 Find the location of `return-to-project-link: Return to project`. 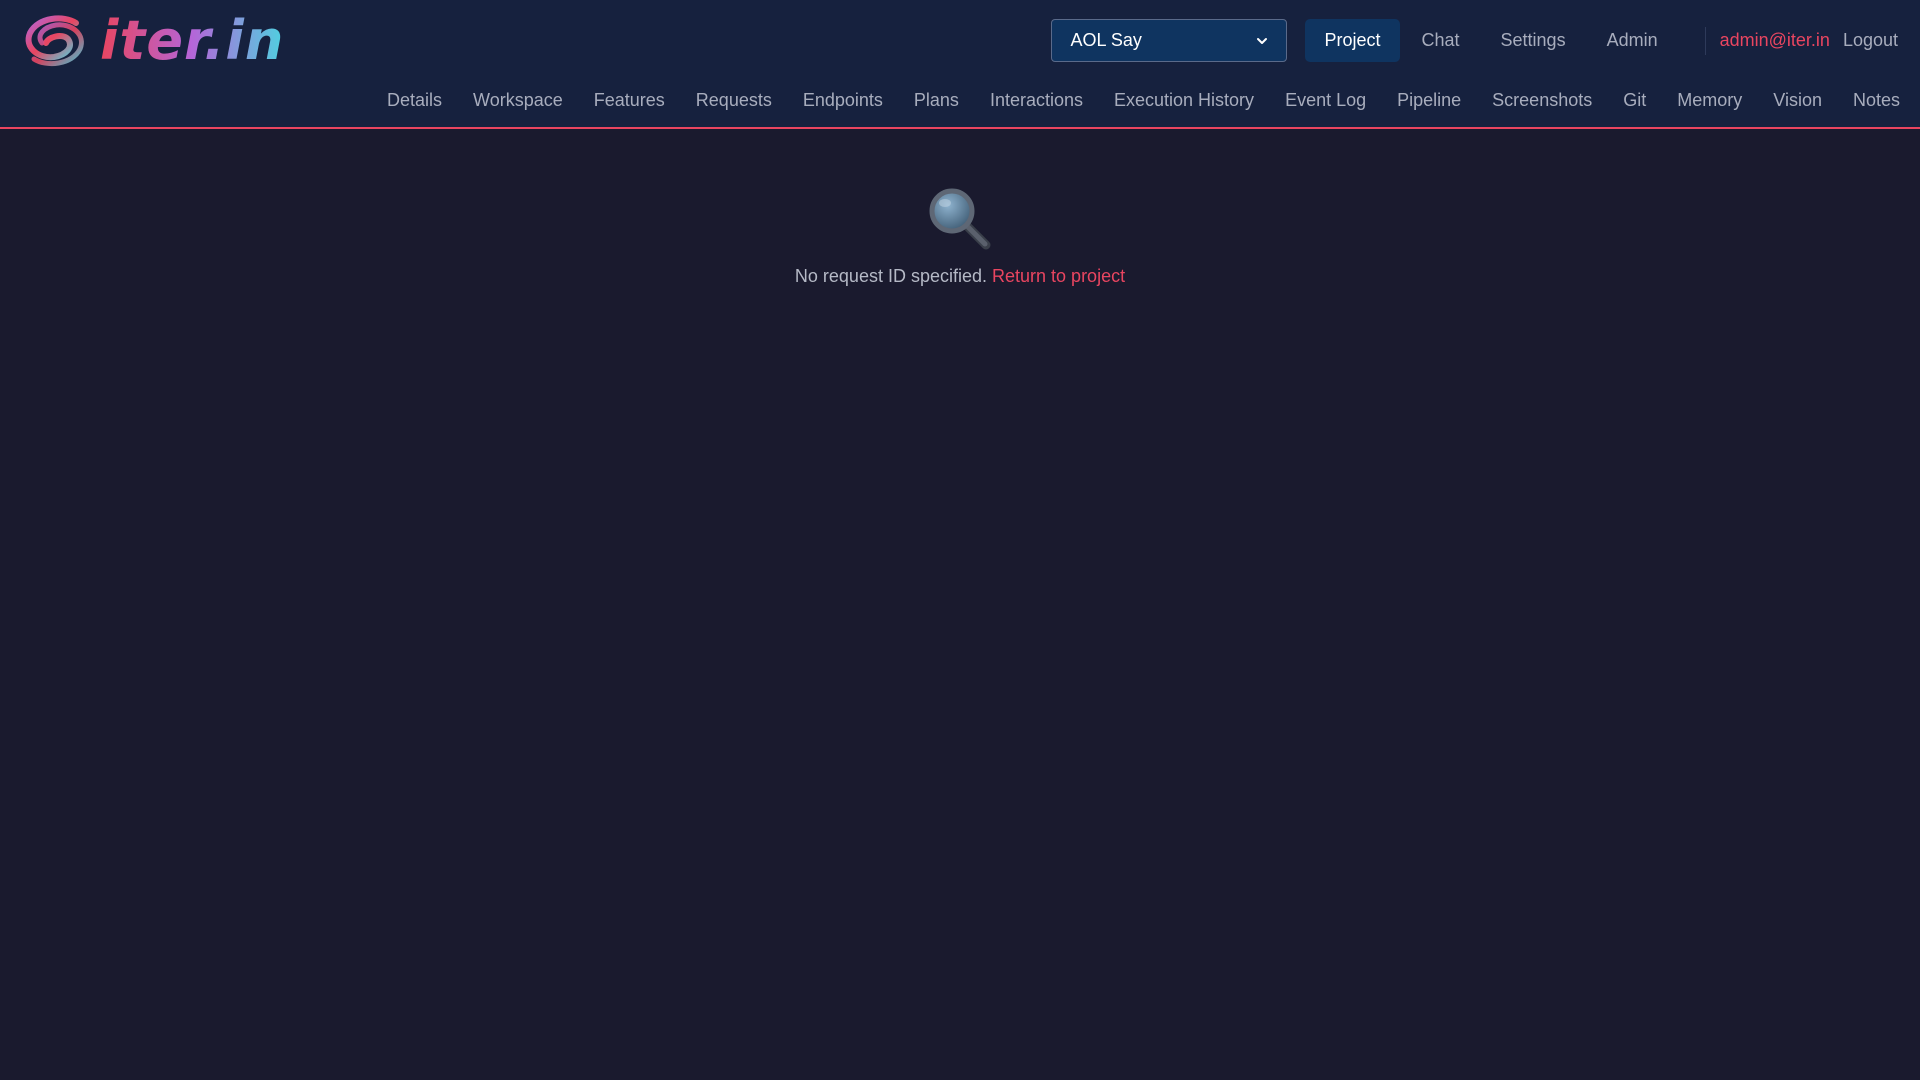

return-to-project-link: Return to project is located at coordinates (1058, 276).